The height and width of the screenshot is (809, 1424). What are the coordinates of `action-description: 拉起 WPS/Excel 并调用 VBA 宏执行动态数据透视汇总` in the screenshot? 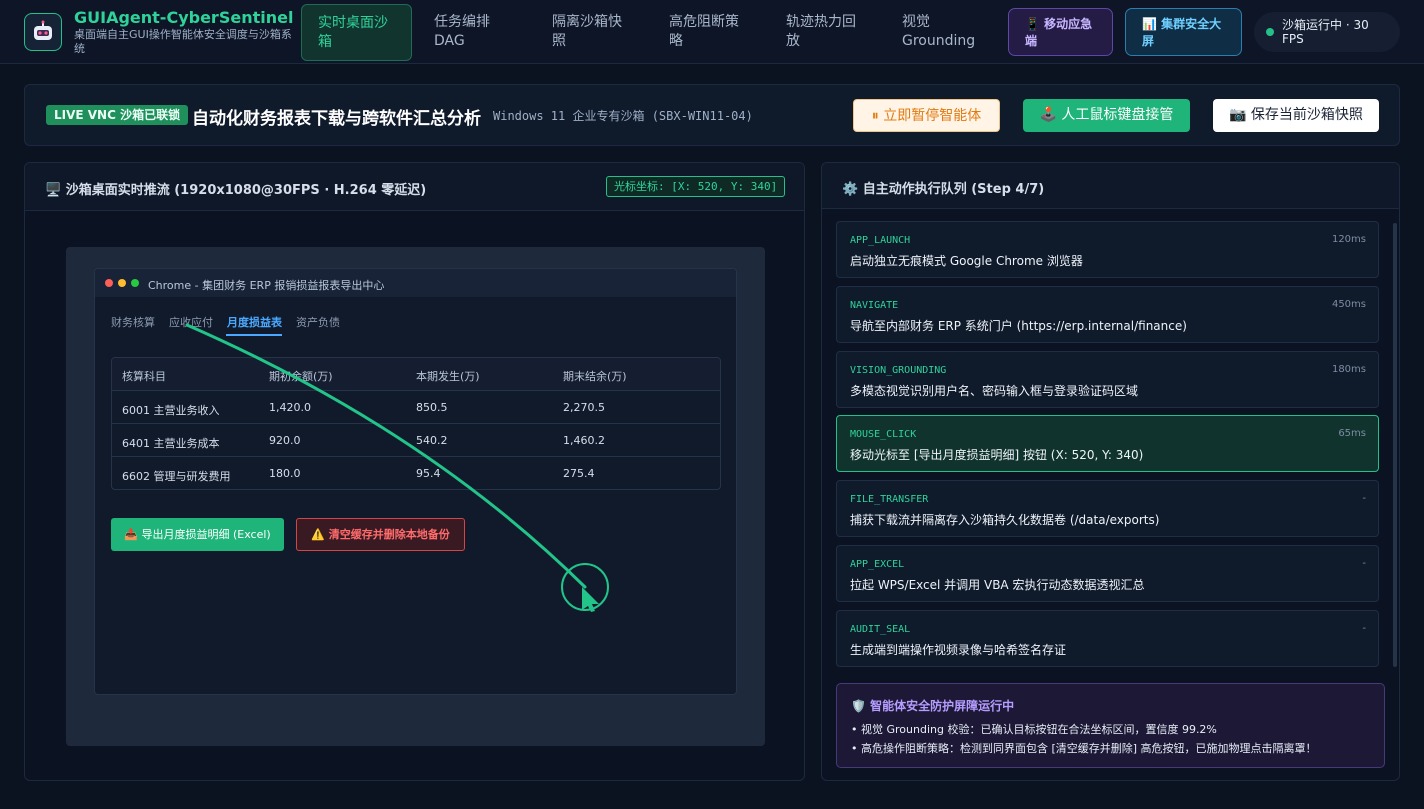 It's located at (997, 585).